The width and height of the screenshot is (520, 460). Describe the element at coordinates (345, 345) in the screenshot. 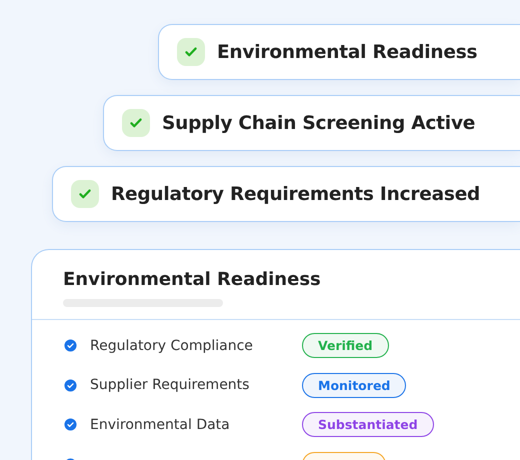

I see `status-badge: Verified` at that location.